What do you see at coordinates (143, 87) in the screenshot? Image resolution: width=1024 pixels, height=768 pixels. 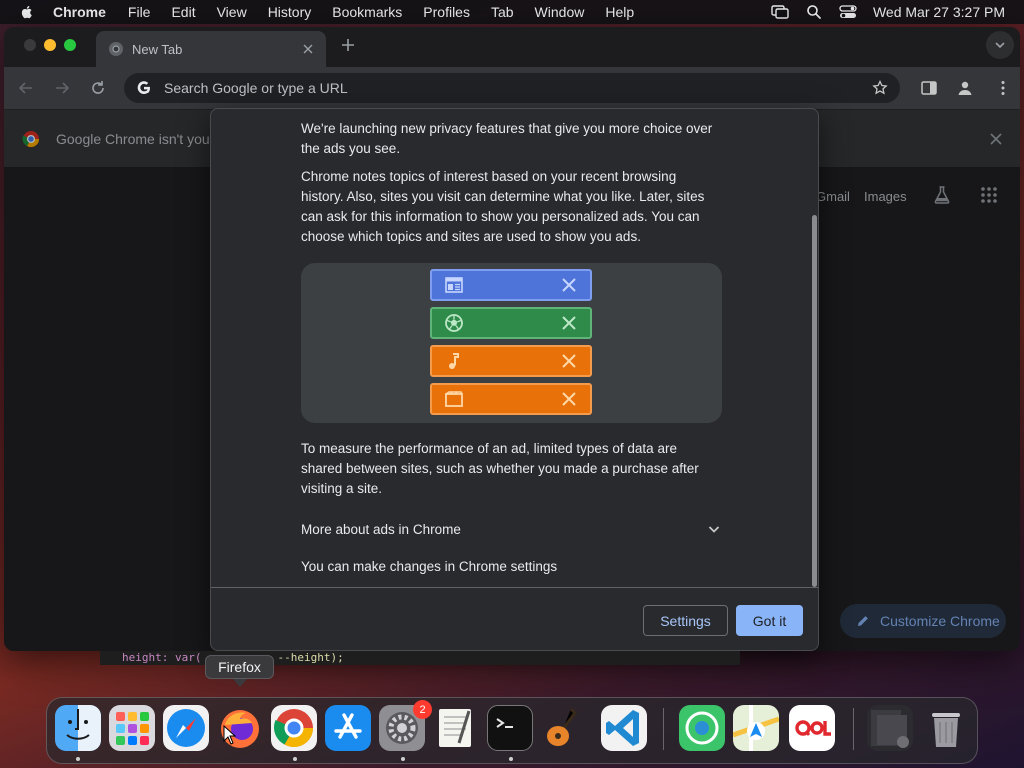 I see `google-g-icon` at bounding box center [143, 87].